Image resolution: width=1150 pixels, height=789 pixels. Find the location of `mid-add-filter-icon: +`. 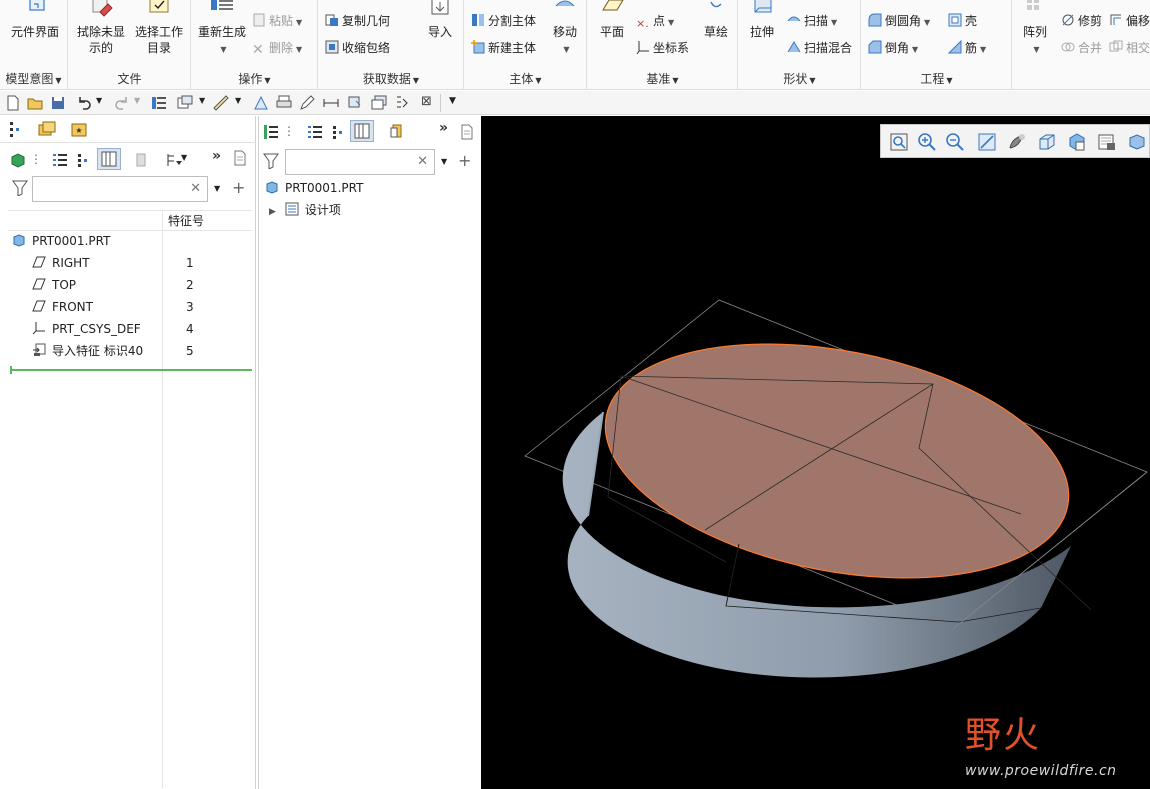

mid-add-filter-icon: + is located at coordinates (464, 160).